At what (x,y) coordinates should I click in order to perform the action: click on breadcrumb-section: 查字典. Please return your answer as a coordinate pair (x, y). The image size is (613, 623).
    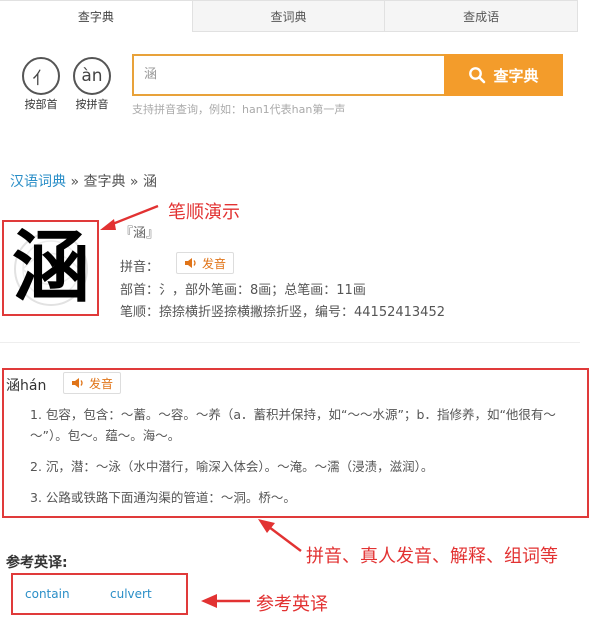
    Looking at the image, I should click on (104, 182).